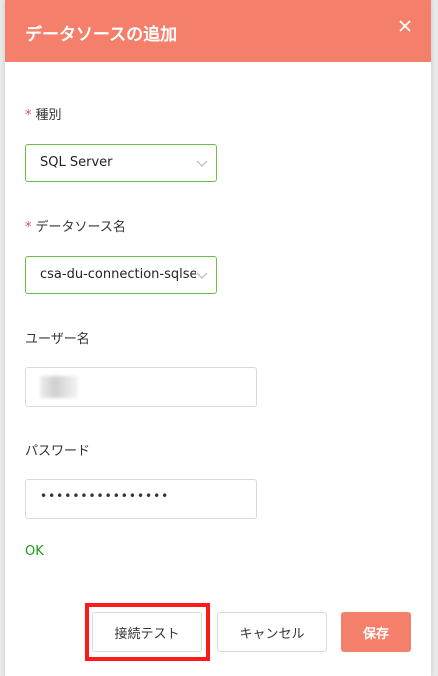  Describe the element at coordinates (76, 162) in the screenshot. I see `type-select-value: SQL Server` at that location.